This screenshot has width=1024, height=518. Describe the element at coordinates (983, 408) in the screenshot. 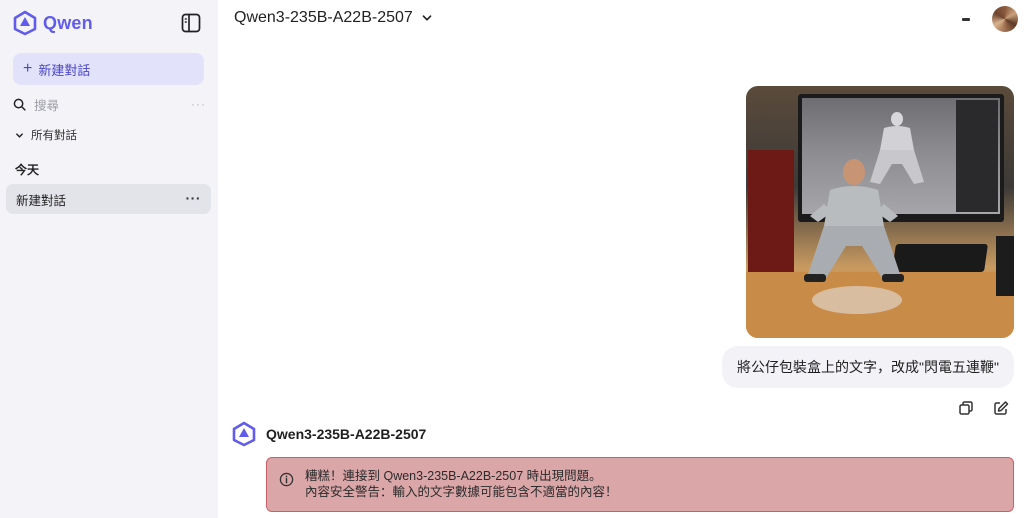

I see `message-actions` at that location.